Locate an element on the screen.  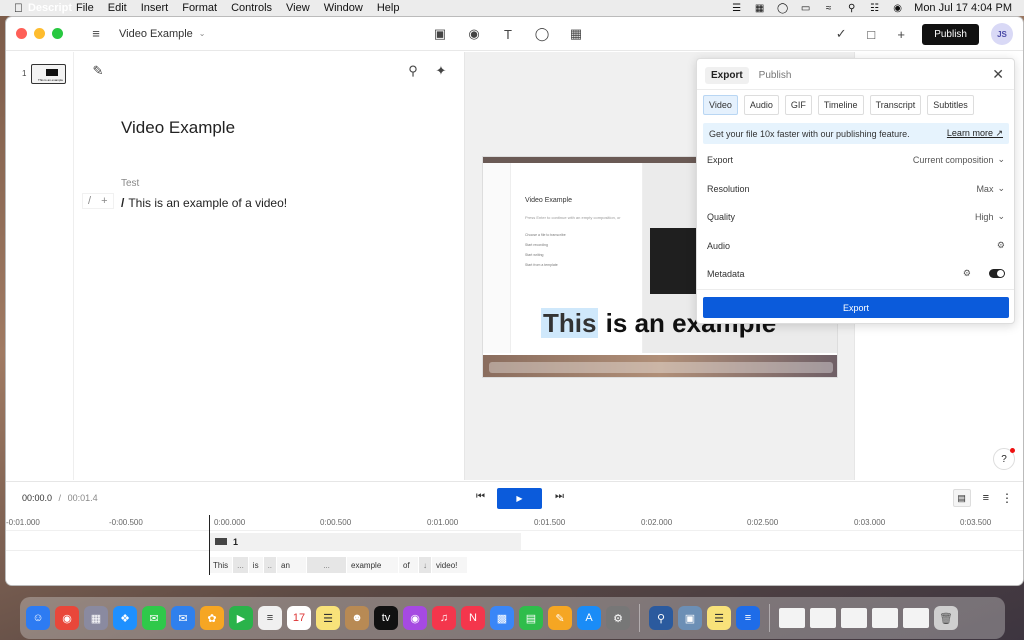
gap-block: .. is located at coordinates (270, 565).